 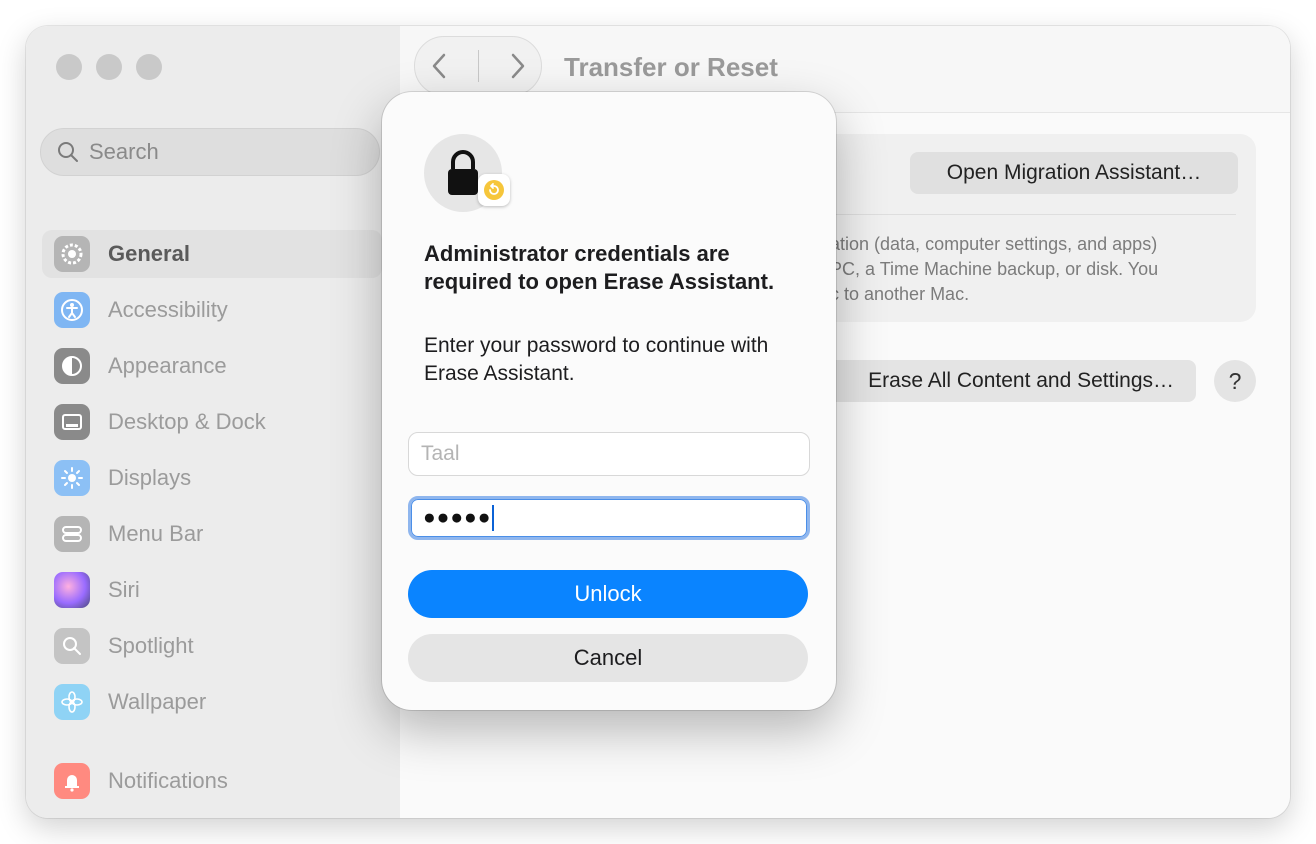 I want to click on magnifier-icon, so click(x=72, y=646).